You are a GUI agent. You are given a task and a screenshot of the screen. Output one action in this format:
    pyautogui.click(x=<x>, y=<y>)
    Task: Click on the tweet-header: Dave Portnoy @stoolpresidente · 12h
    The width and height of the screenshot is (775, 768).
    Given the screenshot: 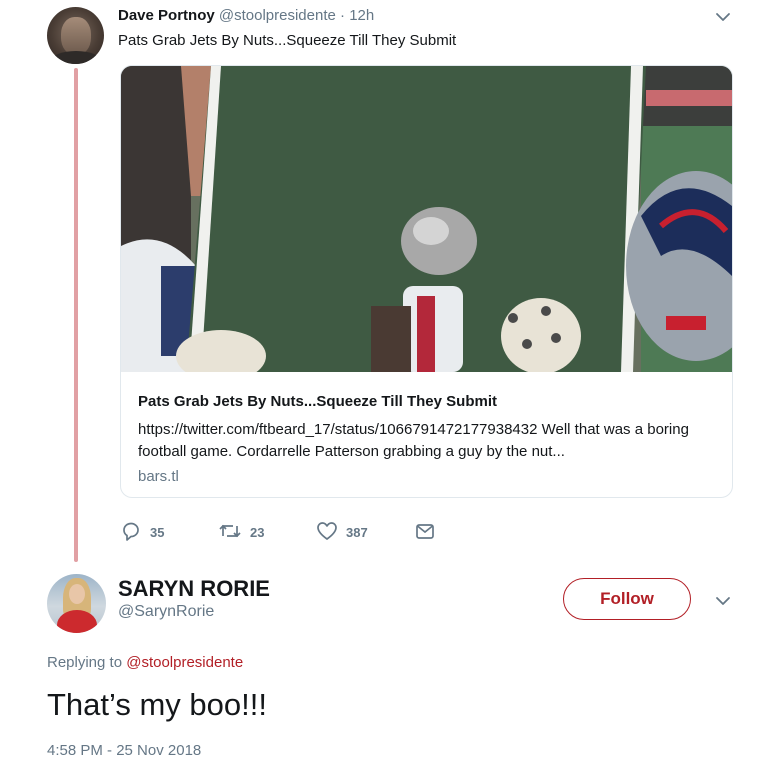 What is the action you would take?
    pyautogui.click(x=246, y=16)
    